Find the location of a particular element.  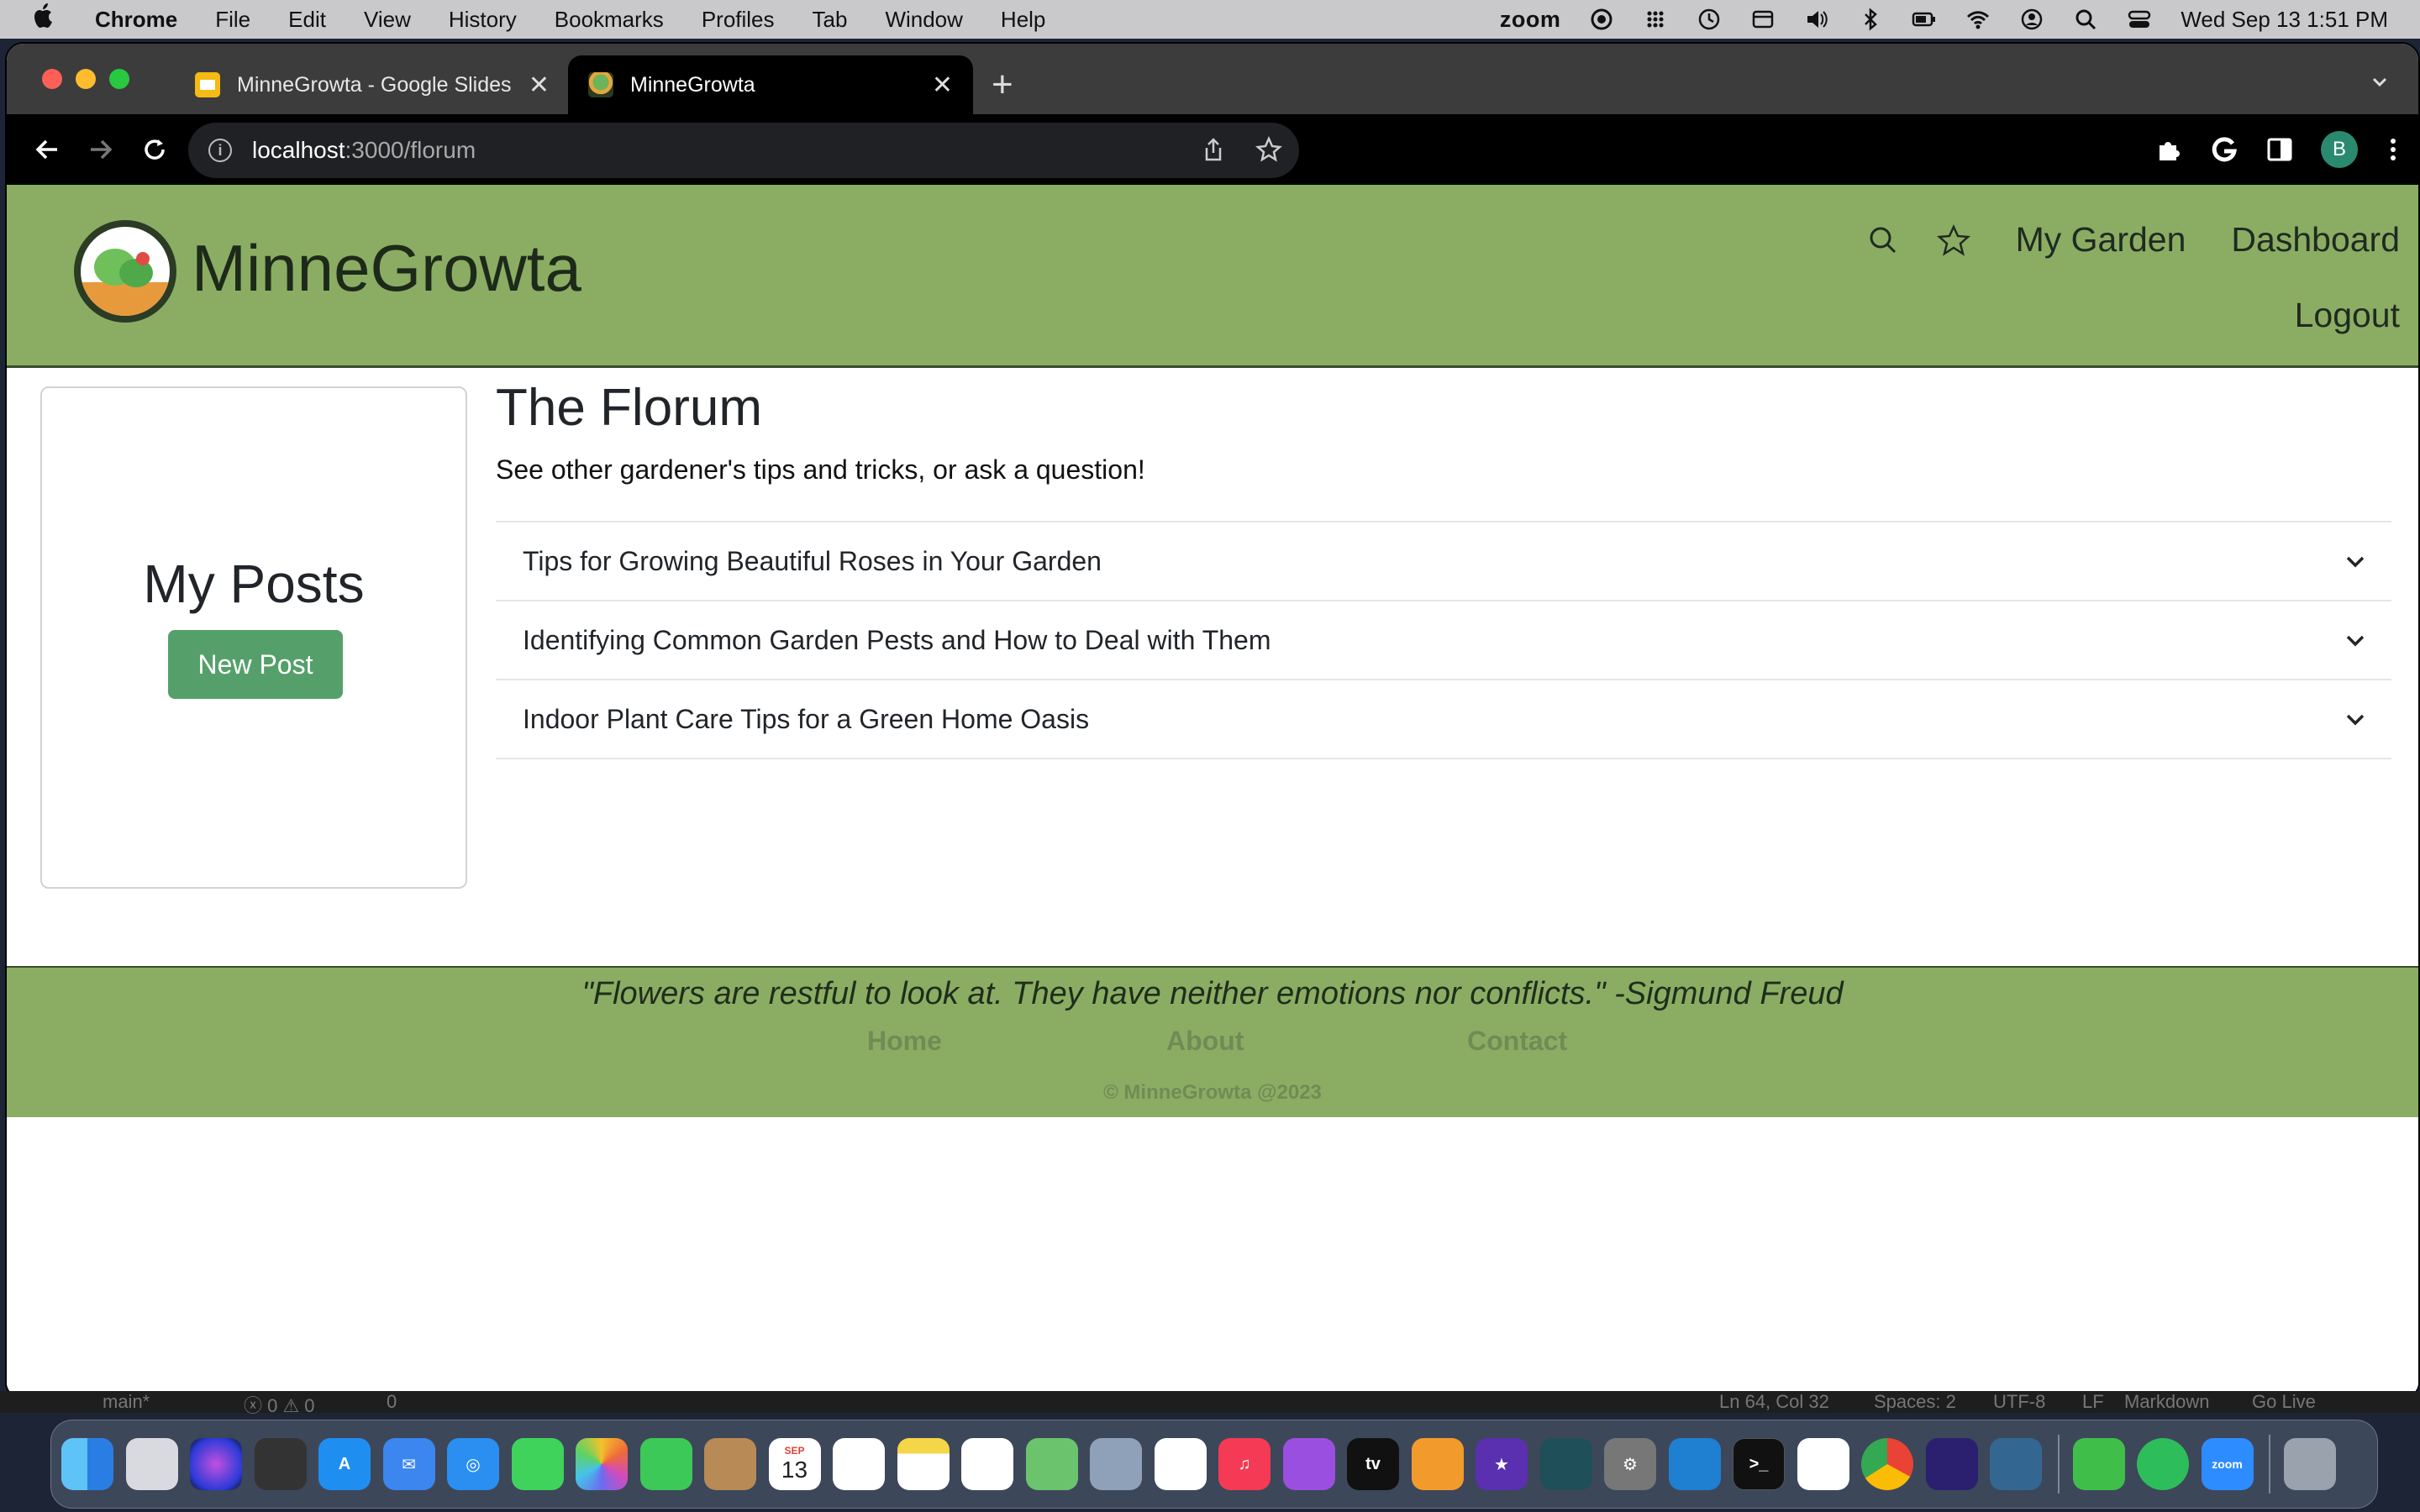

menu-edit: Edit is located at coordinates (307, 20).